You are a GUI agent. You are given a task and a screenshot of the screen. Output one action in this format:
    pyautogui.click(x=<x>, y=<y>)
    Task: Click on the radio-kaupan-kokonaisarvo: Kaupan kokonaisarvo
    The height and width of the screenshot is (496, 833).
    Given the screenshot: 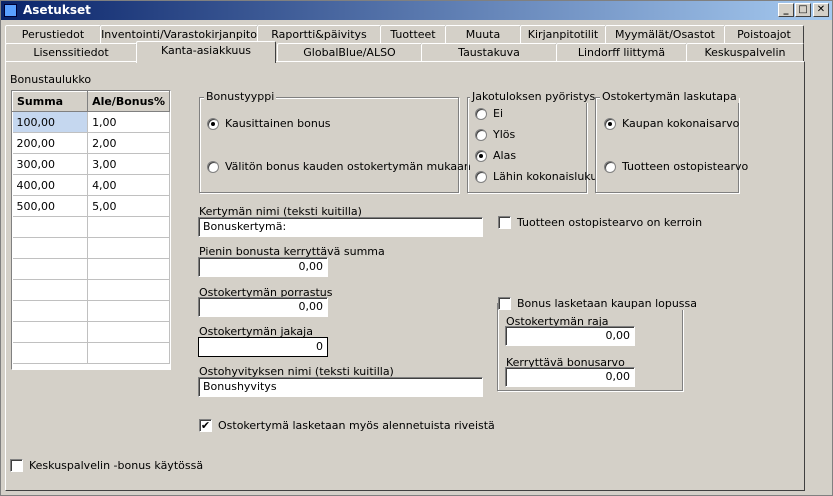 What is the action you would take?
    pyautogui.click(x=671, y=123)
    